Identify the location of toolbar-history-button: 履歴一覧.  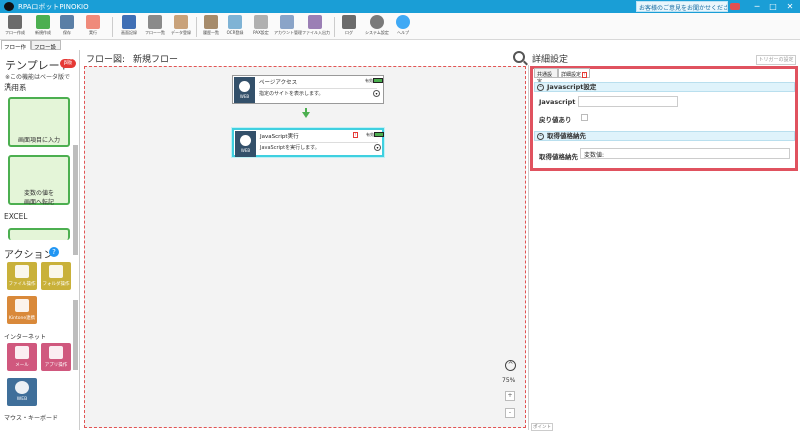
(211, 27).